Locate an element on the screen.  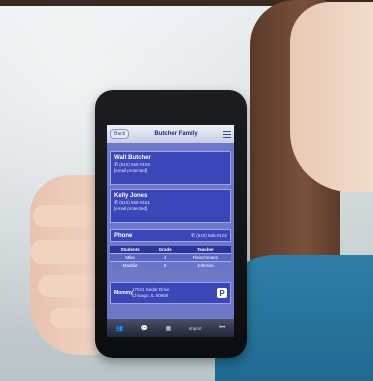
table-cell: 4 is located at coordinates (165, 257).